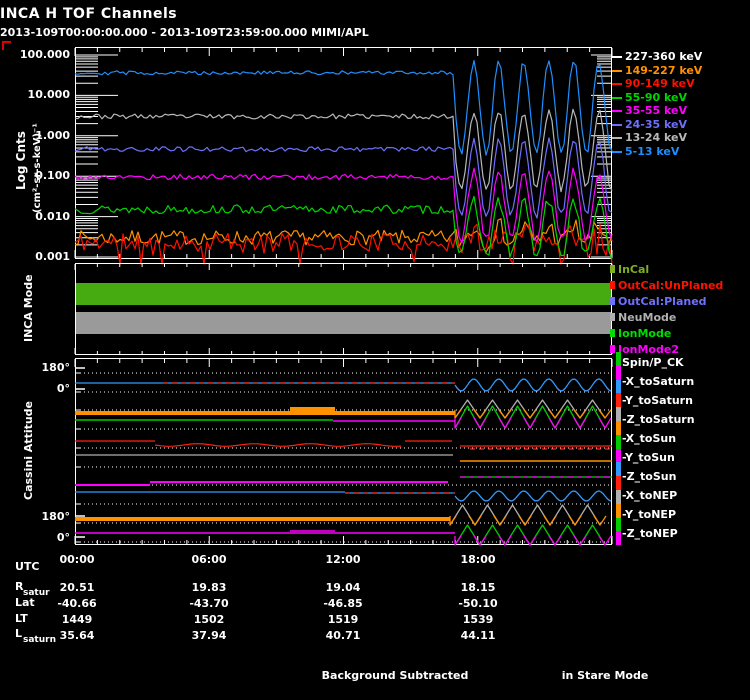  I want to click on mode-axis-title: INCA Mode, so click(28, 308).